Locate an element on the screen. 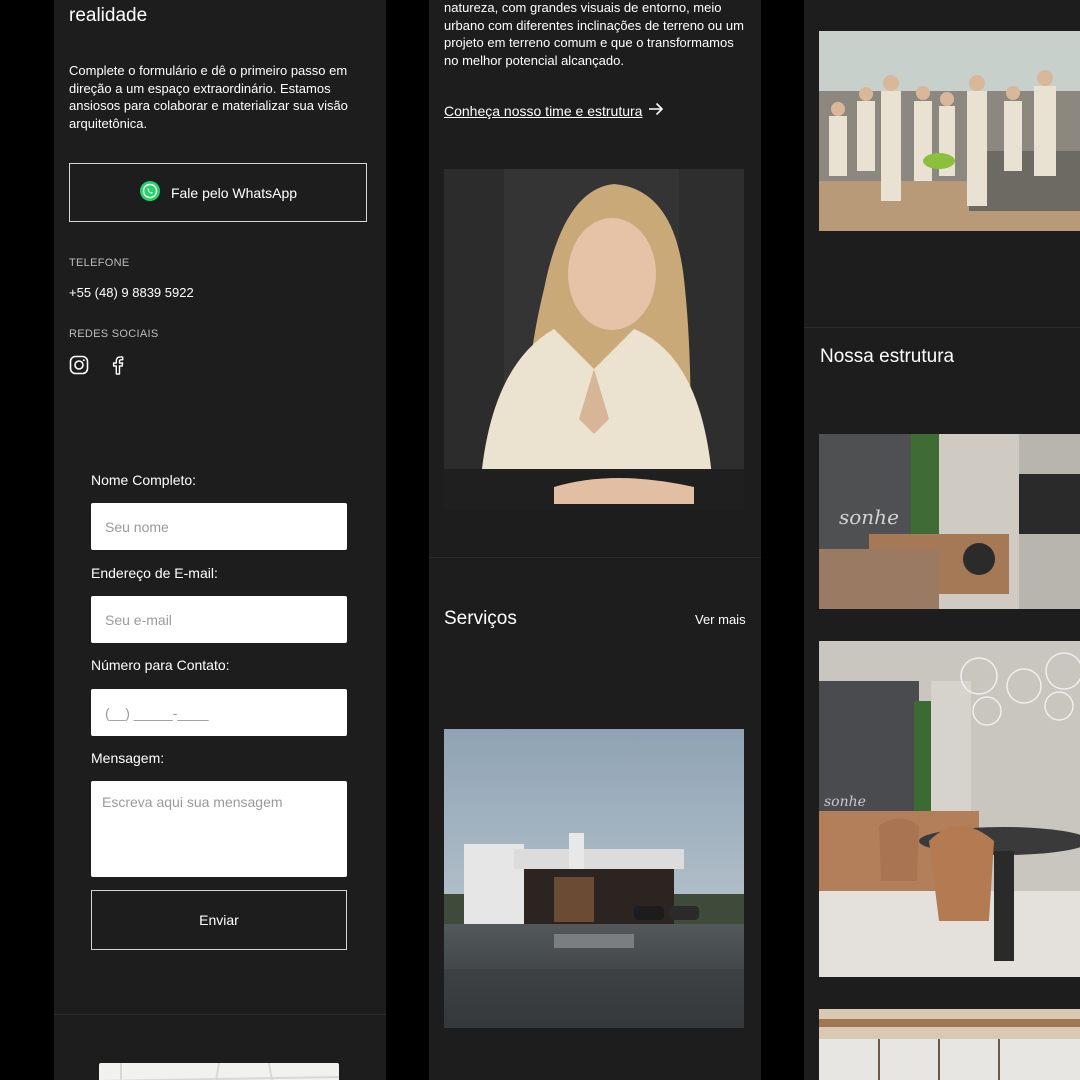 The image size is (1080, 1080). email-label: Endereço de E-mail: is located at coordinates (154, 573).